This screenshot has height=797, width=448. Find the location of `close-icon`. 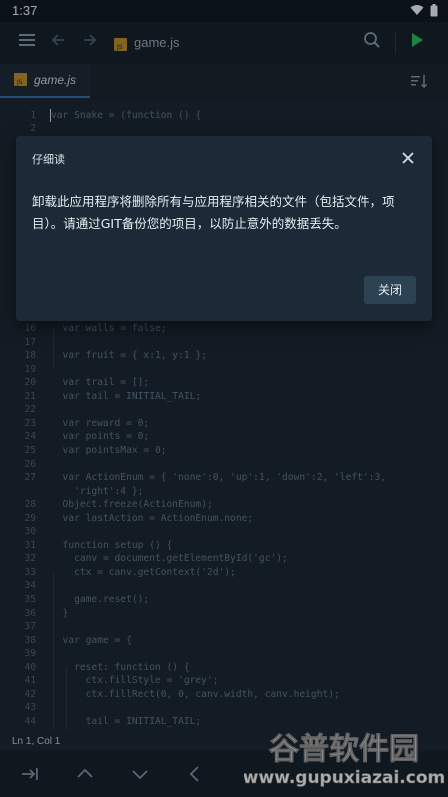

close-icon is located at coordinates (408, 158).